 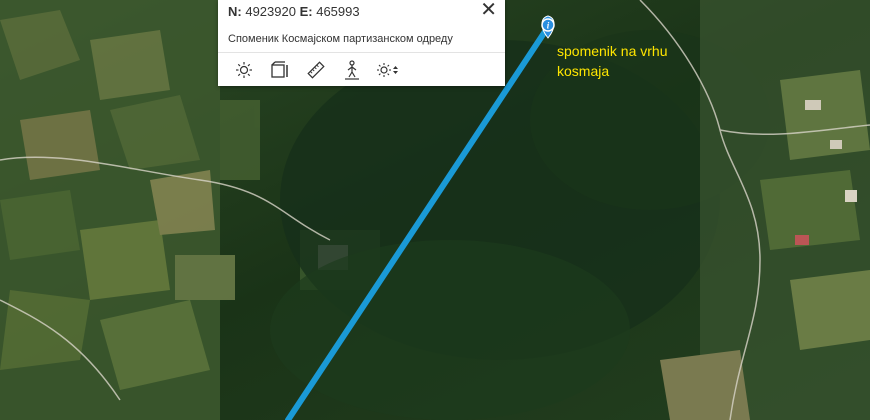 I want to click on popup-toolbar, so click(x=316, y=70).